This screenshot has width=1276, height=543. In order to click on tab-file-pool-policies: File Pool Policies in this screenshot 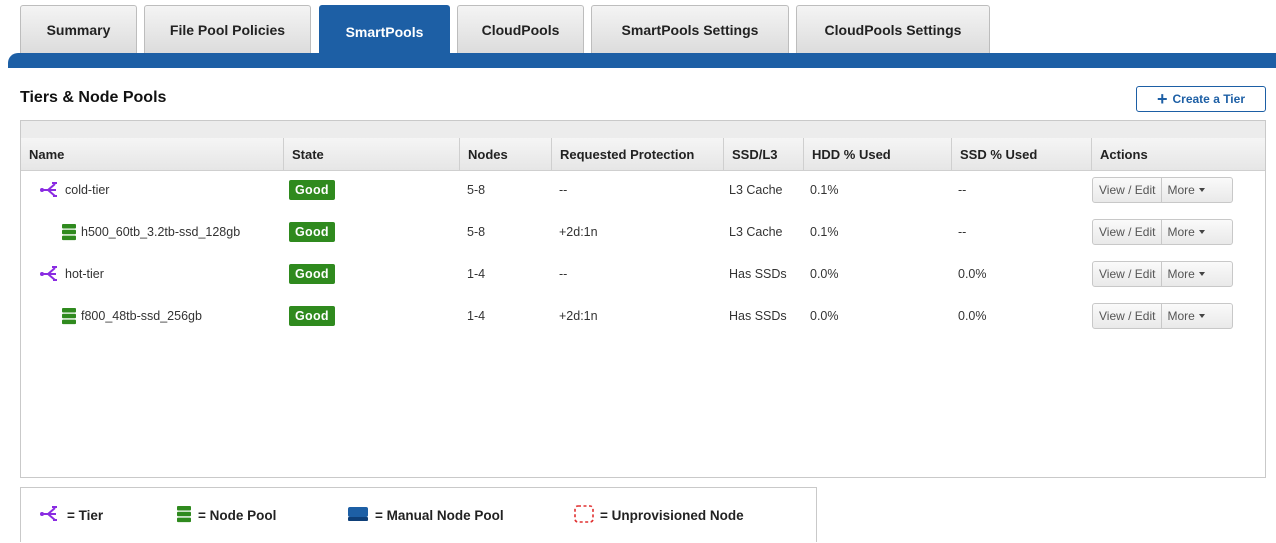, I will do `click(227, 29)`.